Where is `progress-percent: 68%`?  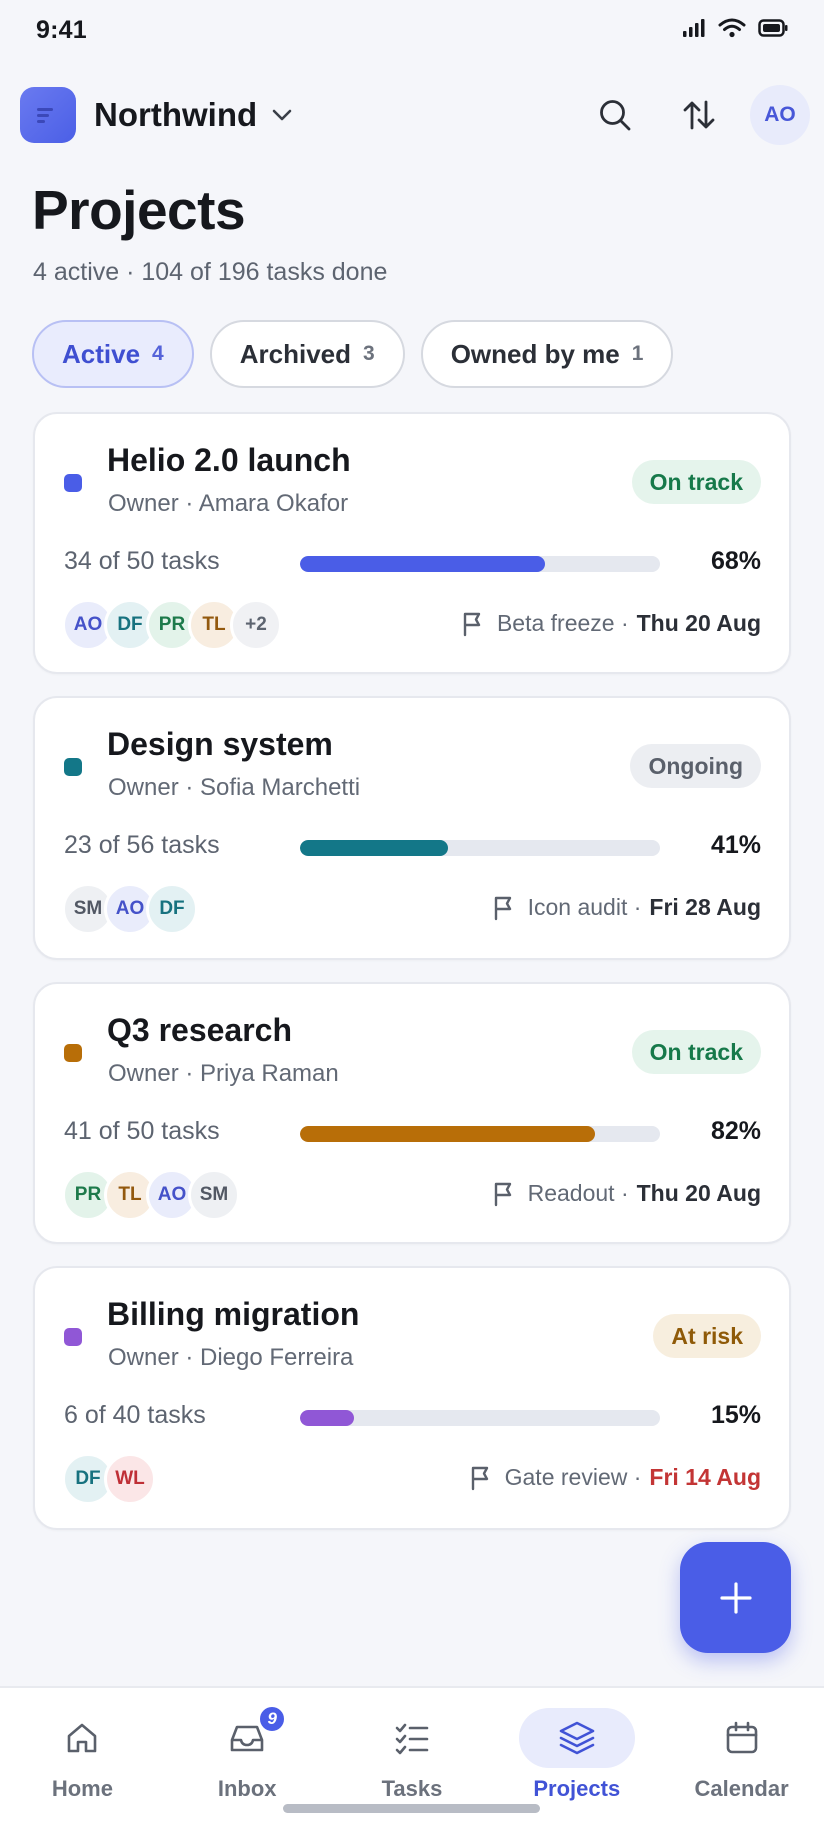 progress-percent: 68% is located at coordinates (735, 561).